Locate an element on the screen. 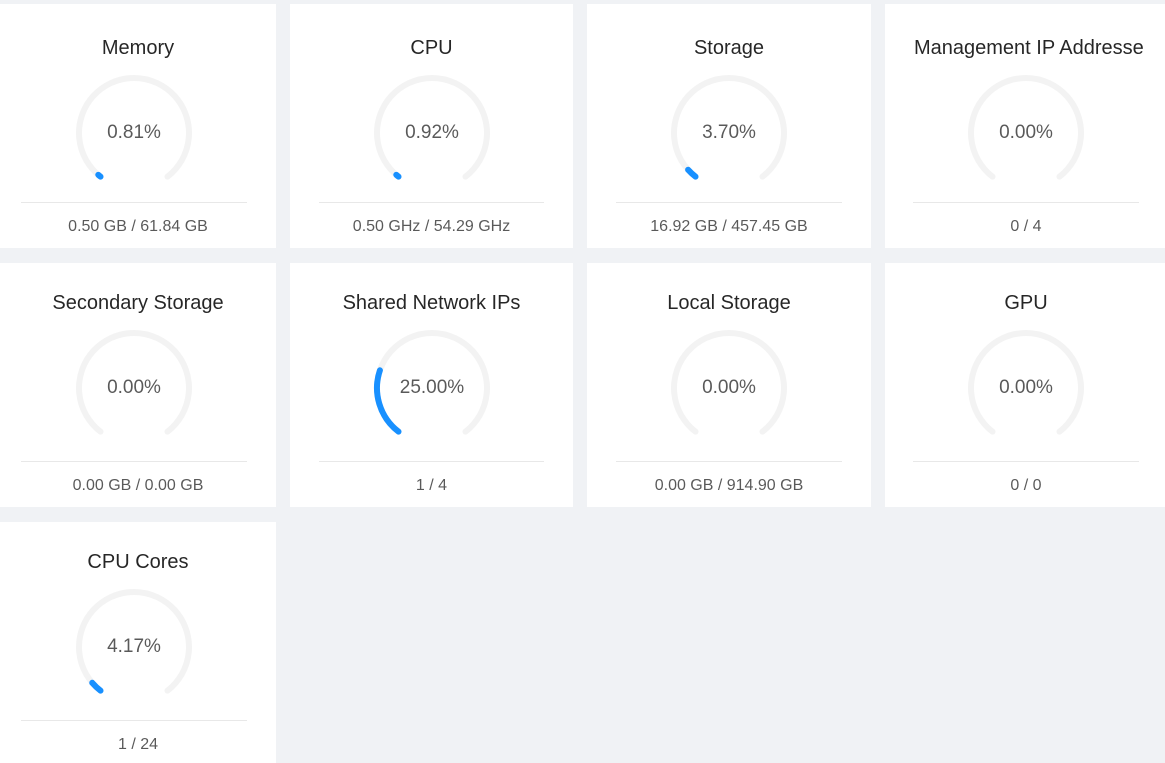 The width and height of the screenshot is (1165, 763). management-ip-card: Management IP Addresse 0.00% 0 / 4 is located at coordinates (1025, 126).